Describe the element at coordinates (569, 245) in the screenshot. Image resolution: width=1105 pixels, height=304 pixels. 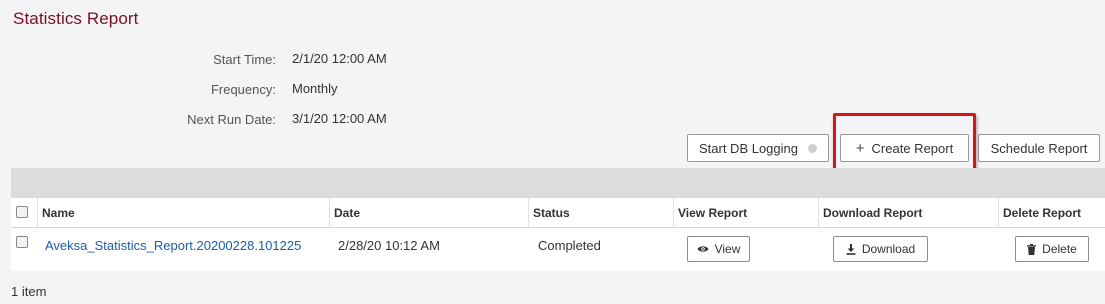
I see `report-status: Completed` at that location.